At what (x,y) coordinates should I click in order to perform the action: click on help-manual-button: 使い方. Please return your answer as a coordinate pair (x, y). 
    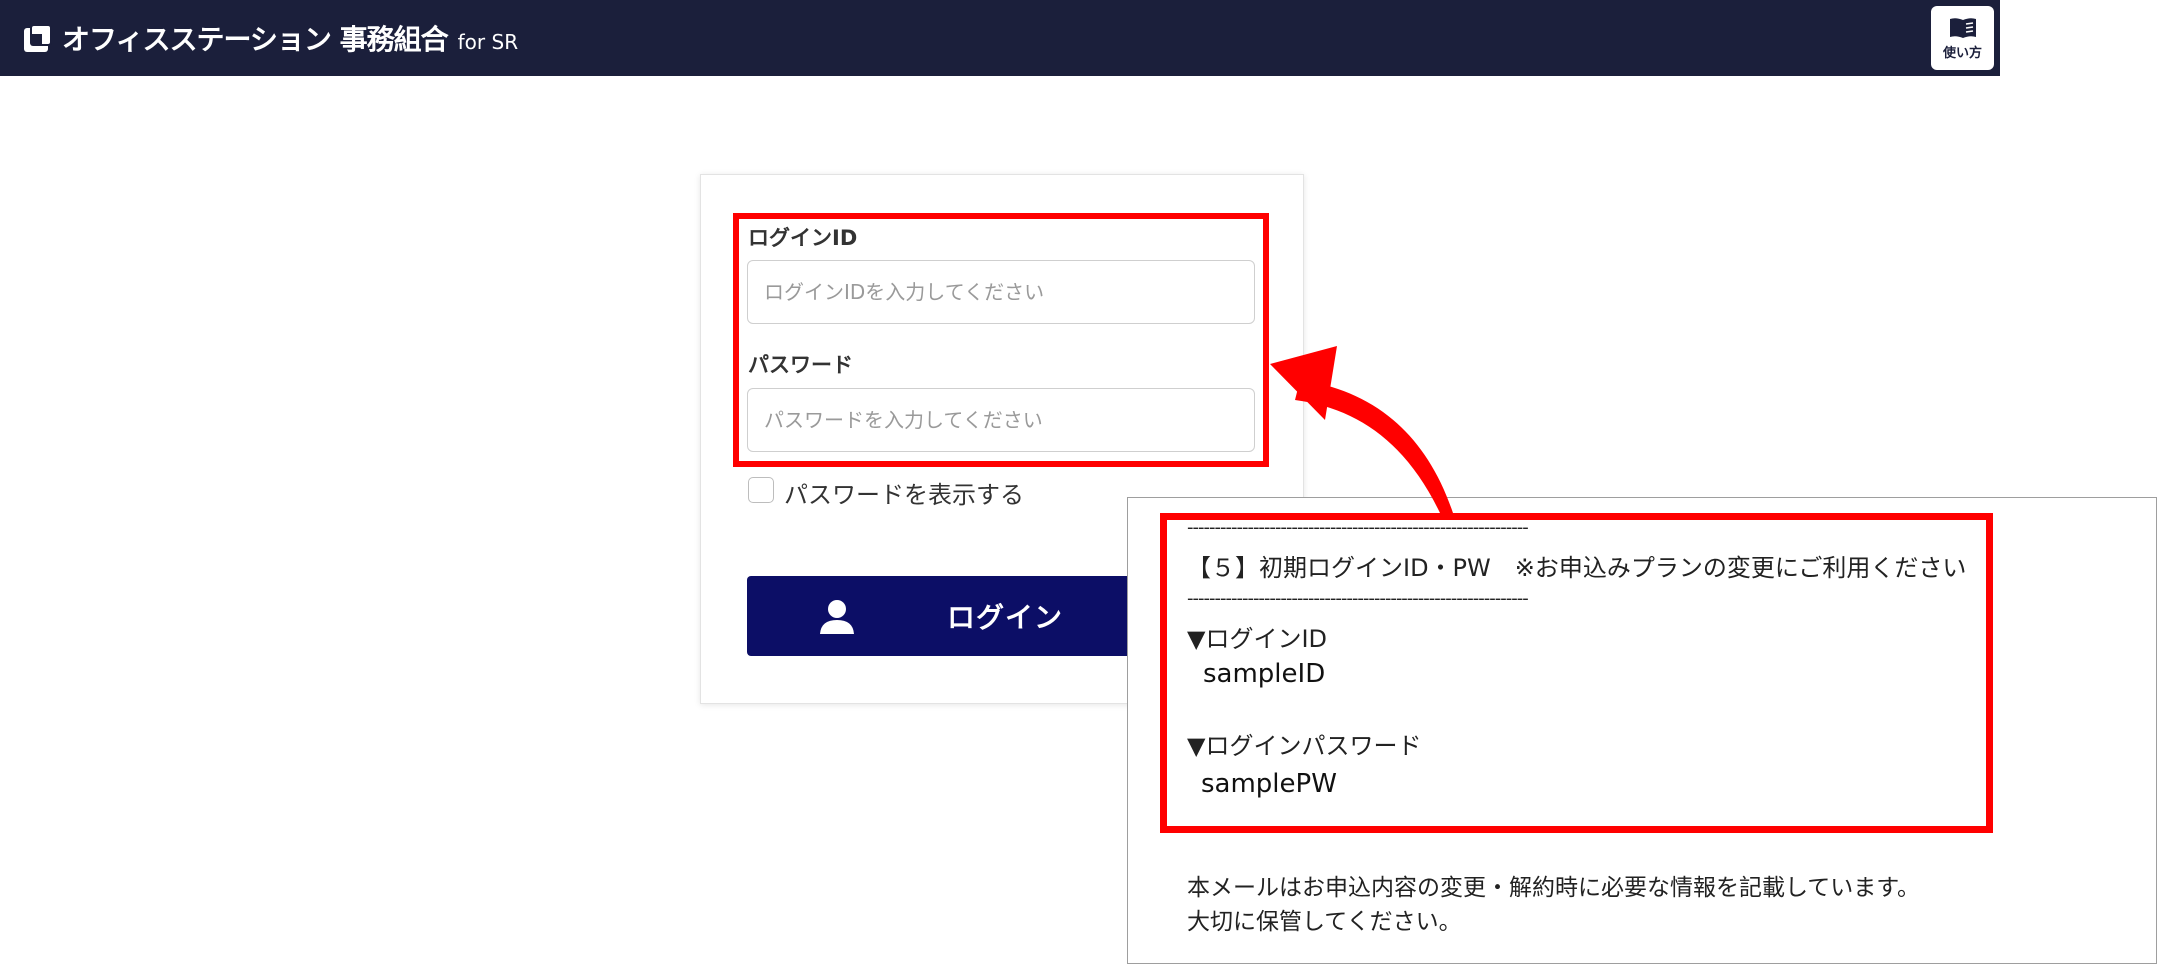
    Looking at the image, I should click on (1962, 38).